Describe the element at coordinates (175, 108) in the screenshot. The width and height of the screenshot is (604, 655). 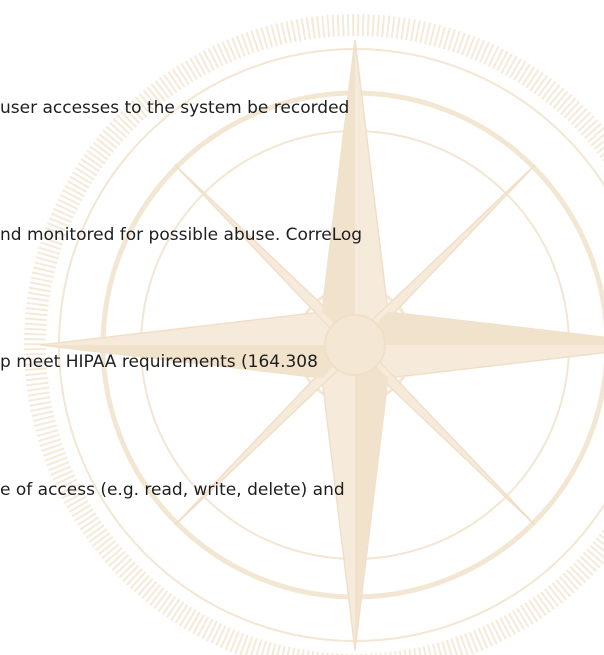
I see `document-text-line: user accesses to the system be recorded` at that location.